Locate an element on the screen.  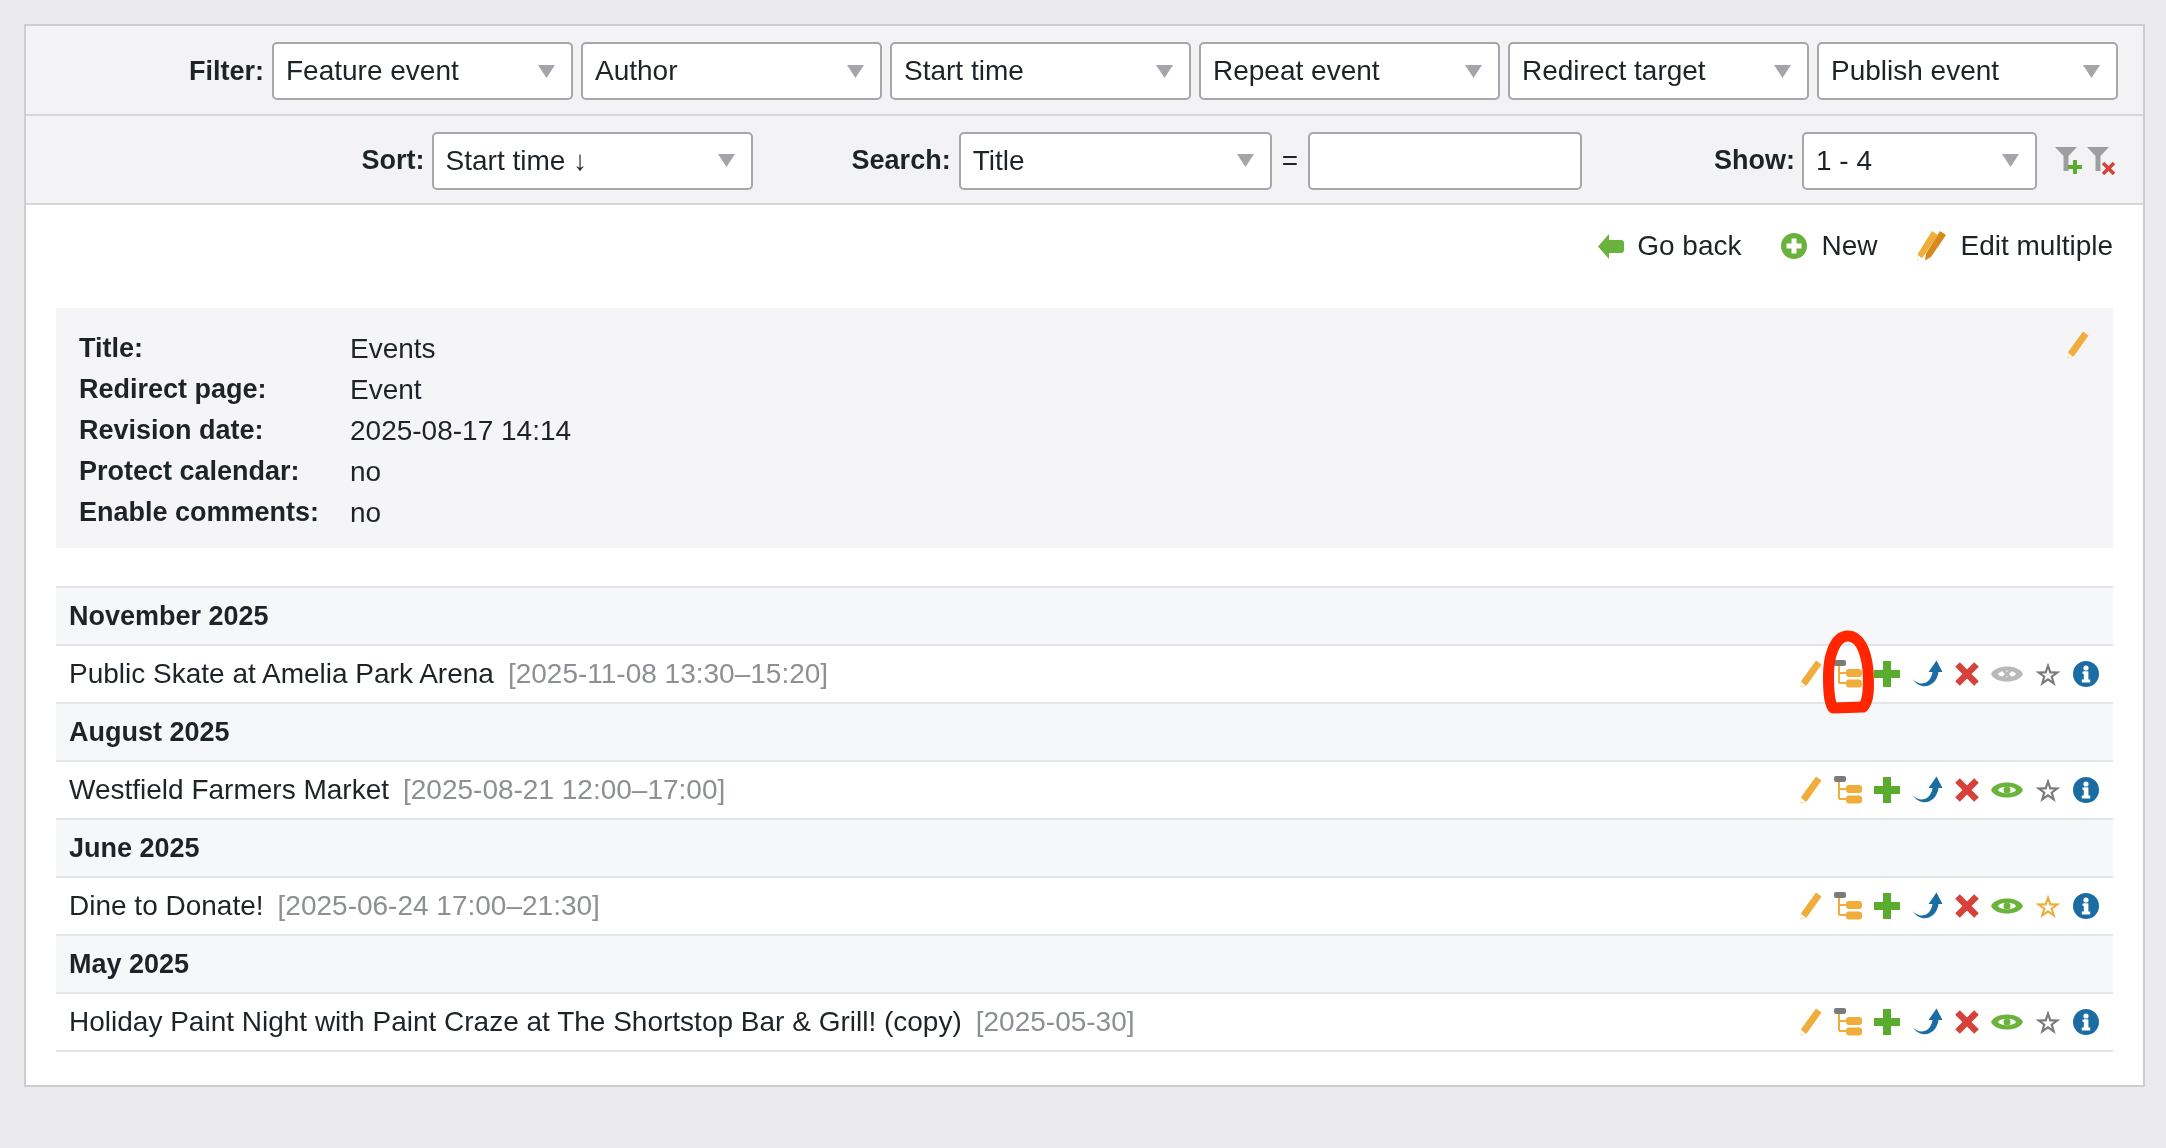
detail-value: 2025-08-17 14:14 is located at coordinates (461, 431).